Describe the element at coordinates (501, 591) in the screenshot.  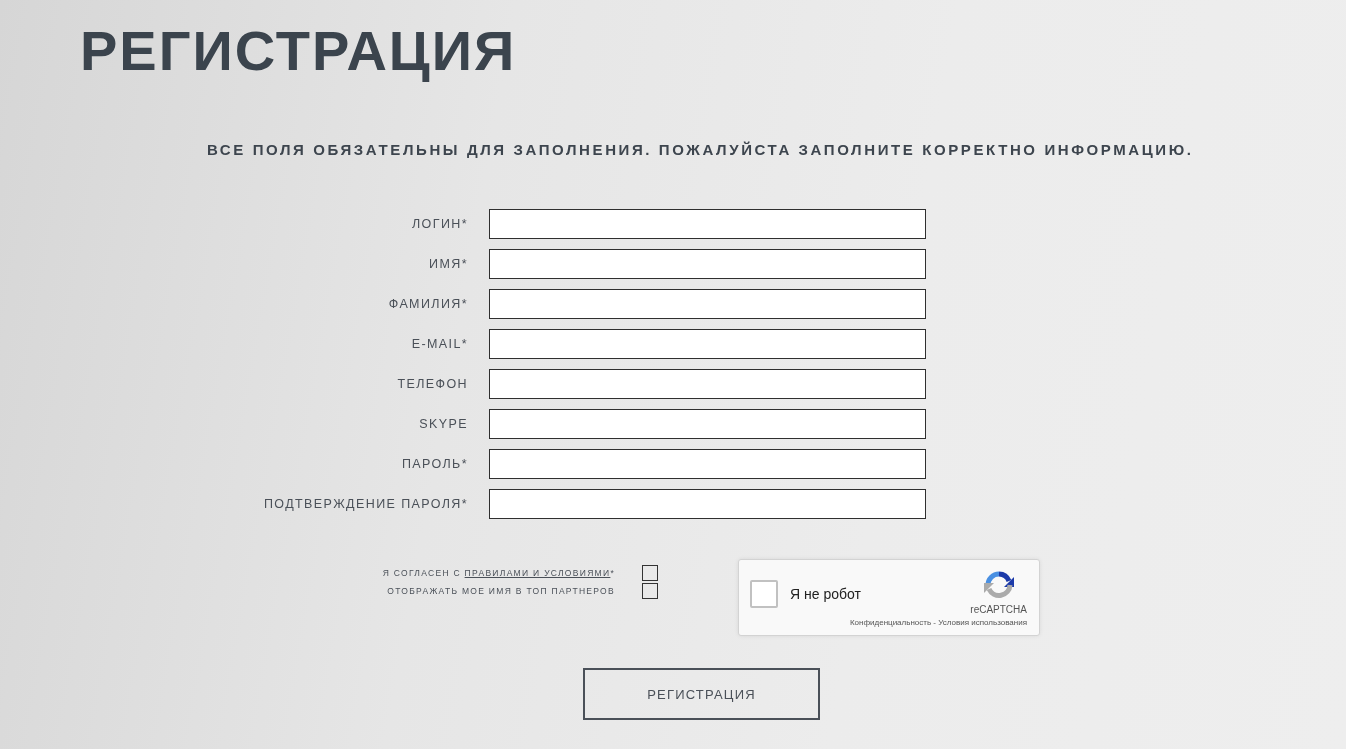
I see `agreement-label: ОТОБРАЖАТЬ МОЕ ИМЯ В ТОП ПАРТНЕРОВ` at that location.